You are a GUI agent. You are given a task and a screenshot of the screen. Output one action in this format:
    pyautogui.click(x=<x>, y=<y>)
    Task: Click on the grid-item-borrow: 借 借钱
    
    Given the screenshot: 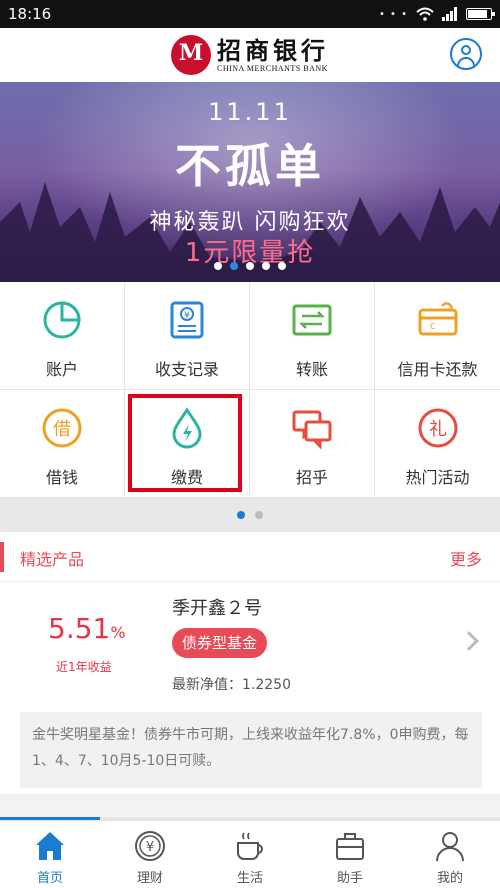 What is the action you would take?
    pyautogui.click(x=62, y=444)
    